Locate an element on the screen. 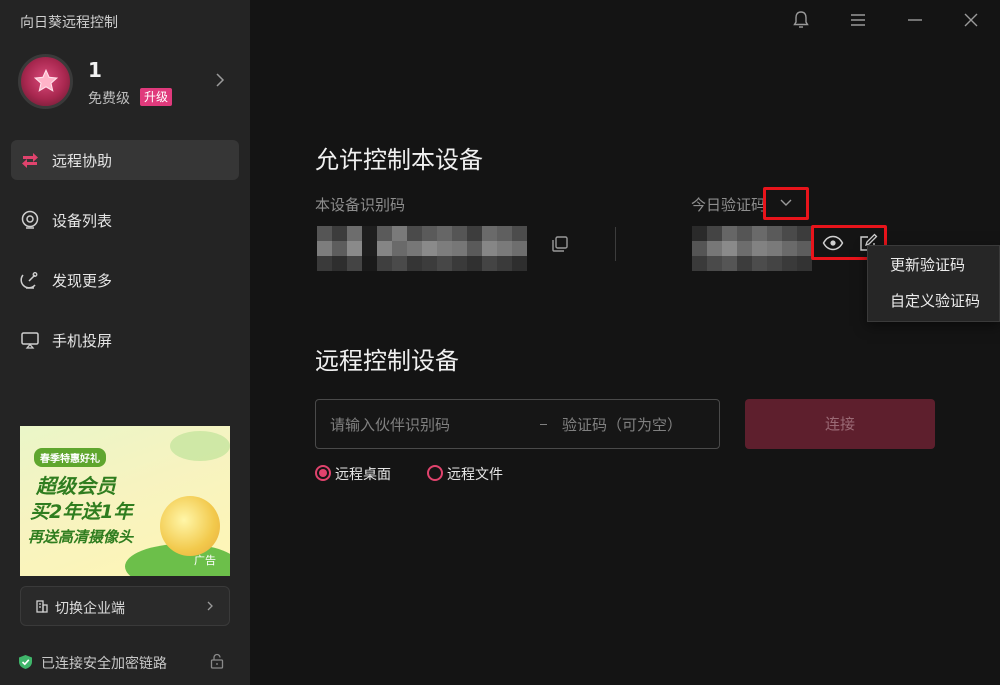  menu-item-custom-code: 自定义验证码 is located at coordinates (934, 301).